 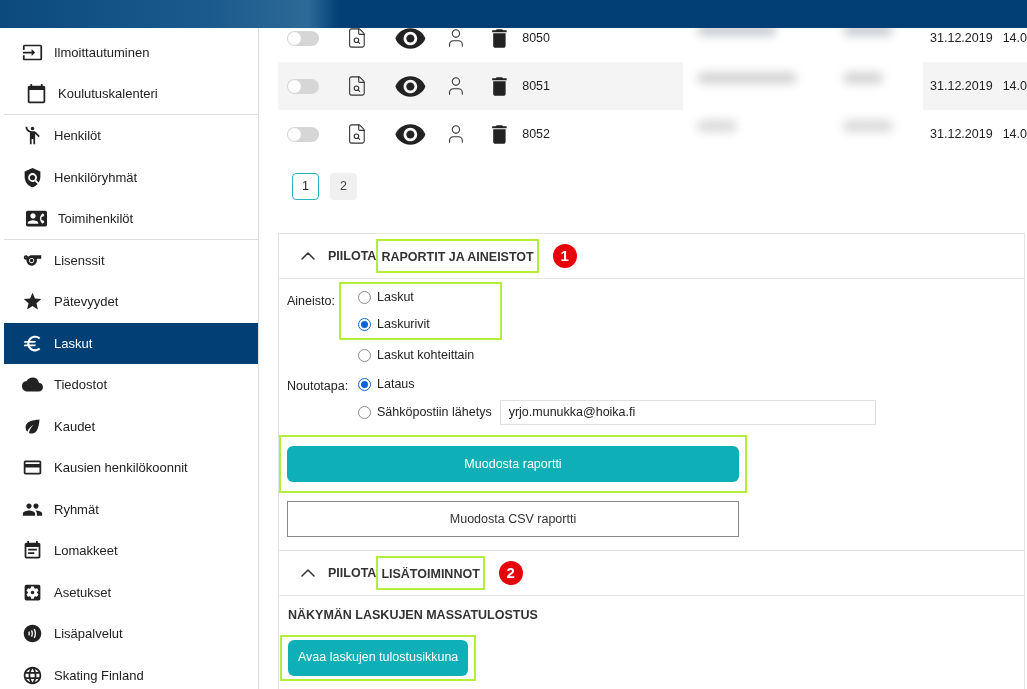 What do you see at coordinates (102, 53) in the screenshot?
I see `sidebar-label: Ilmoittautuminen` at bounding box center [102, 53].